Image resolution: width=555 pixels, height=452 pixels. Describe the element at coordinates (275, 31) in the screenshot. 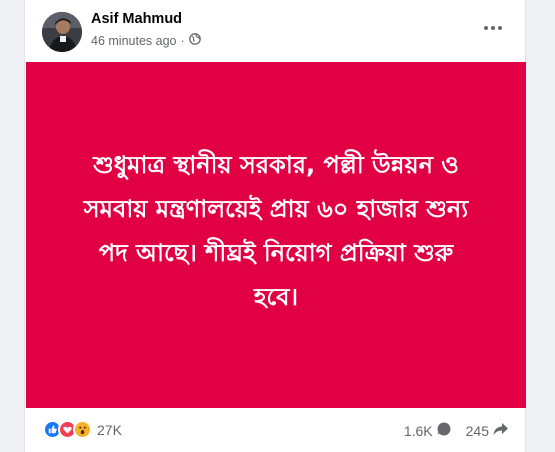

I see `post-header: Asif Mahmud 46 minutes ago ·` at that location.